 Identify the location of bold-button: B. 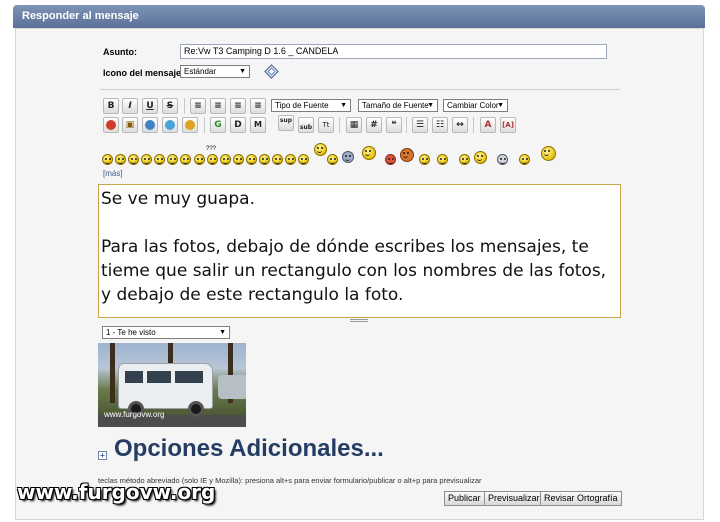
(111, 106).